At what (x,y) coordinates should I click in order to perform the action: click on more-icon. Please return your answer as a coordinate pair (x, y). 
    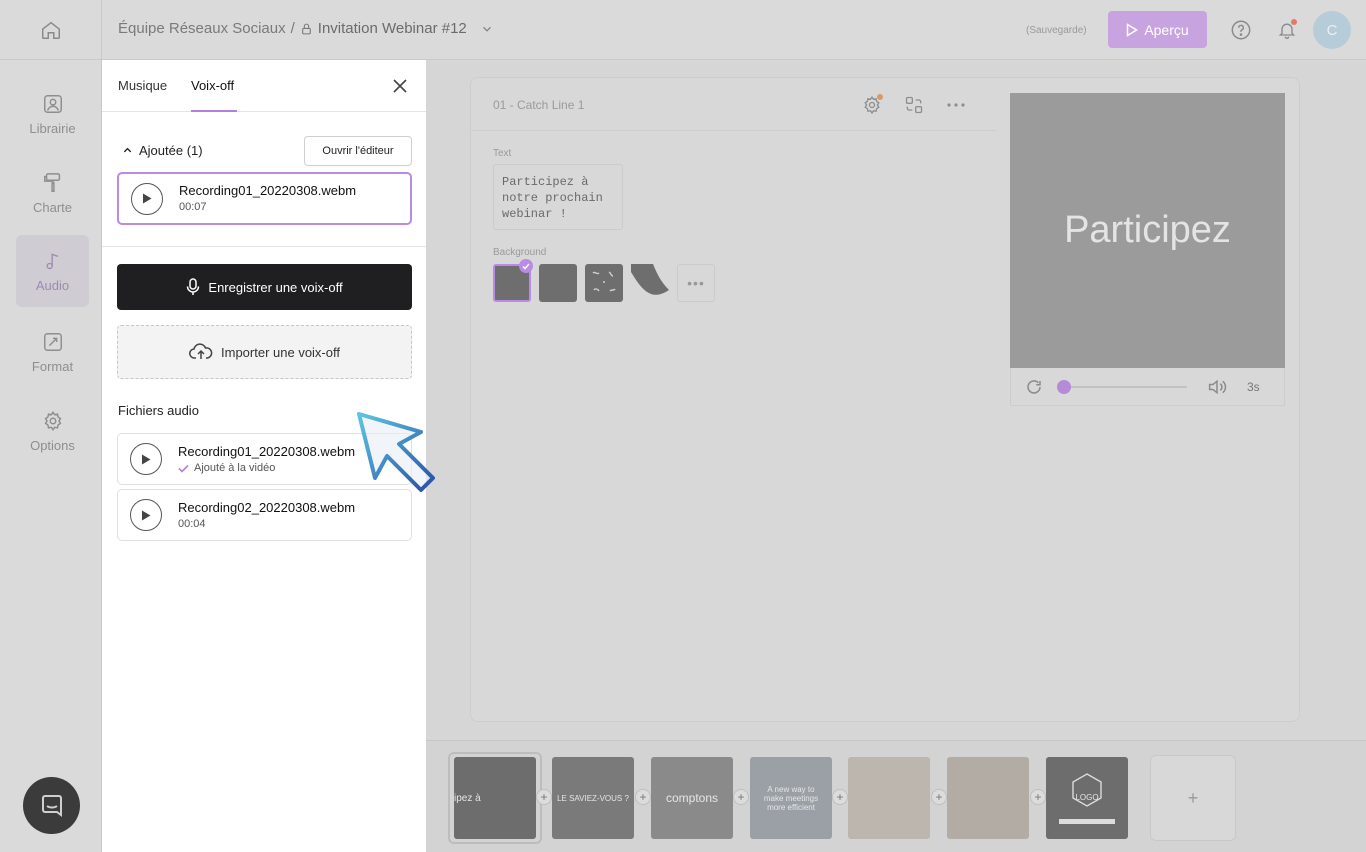
    Looking at the image, I should click on (956, 105).